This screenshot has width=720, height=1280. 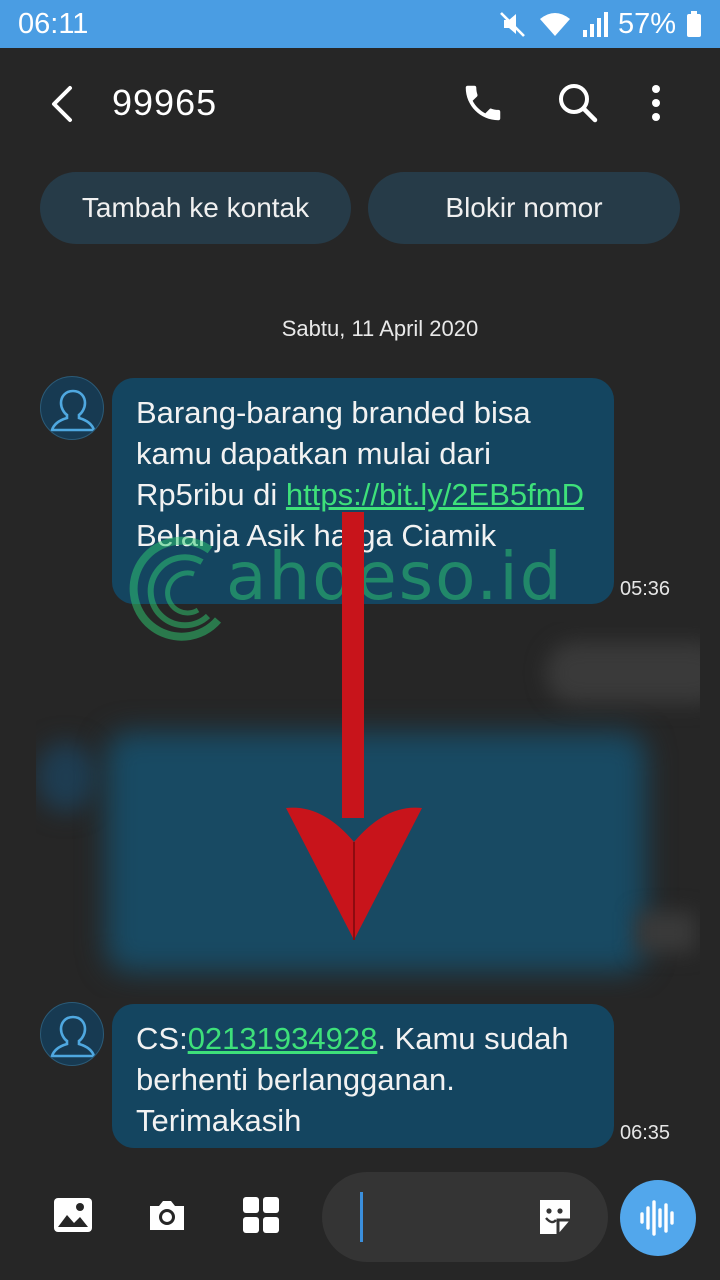 What do you see at coordinates (360, 24) in the screenshot?
I see `status-bar: 06:11 57%` at bounding box center [360, 24].